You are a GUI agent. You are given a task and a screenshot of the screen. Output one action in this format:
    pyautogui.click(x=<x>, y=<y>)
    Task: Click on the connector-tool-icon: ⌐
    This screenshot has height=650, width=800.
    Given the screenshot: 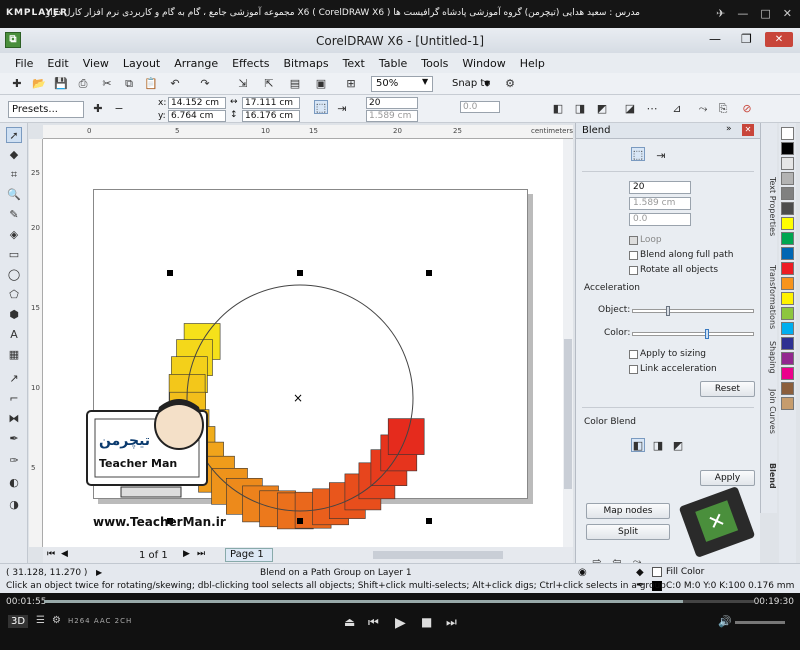 What is the action you would take?
    pyautogui.click(x=14, y=399)
    